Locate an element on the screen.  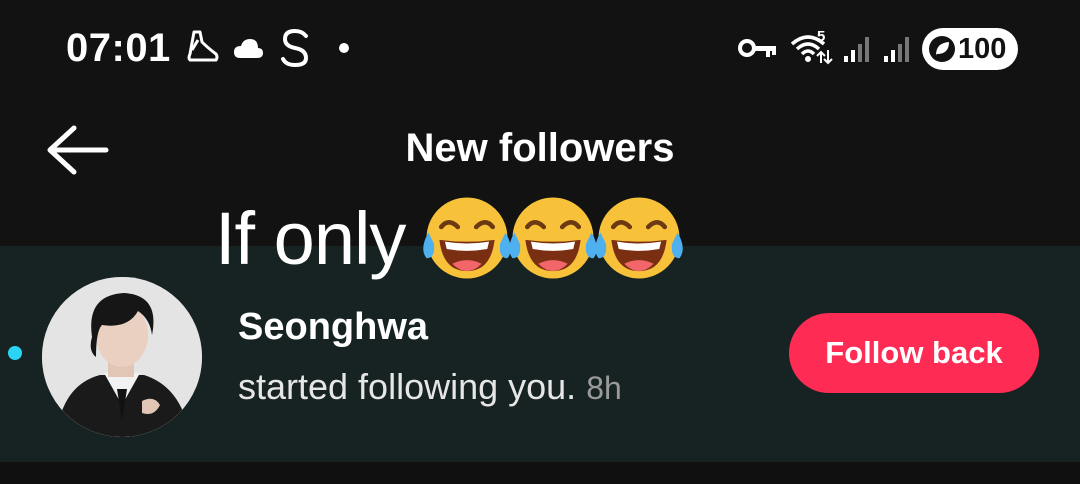
s-app-icon is located at coordinates (295, 48).